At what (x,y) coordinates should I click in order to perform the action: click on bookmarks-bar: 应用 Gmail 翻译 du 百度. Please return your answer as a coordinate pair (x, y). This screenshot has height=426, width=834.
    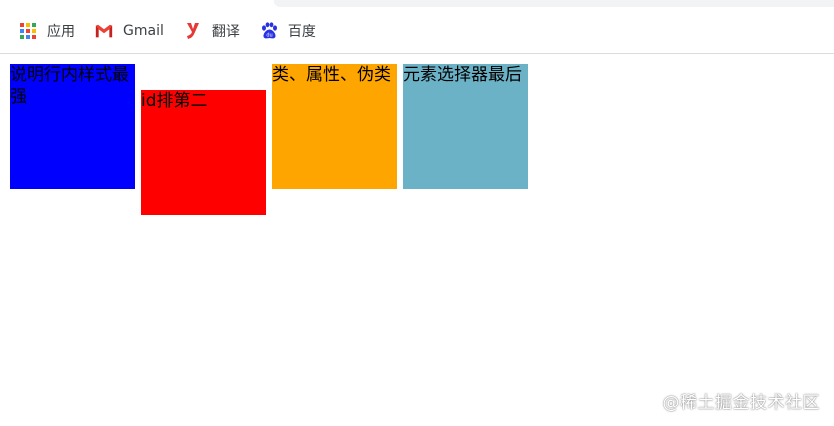
    Looking at the image, I should click on (417, 31).